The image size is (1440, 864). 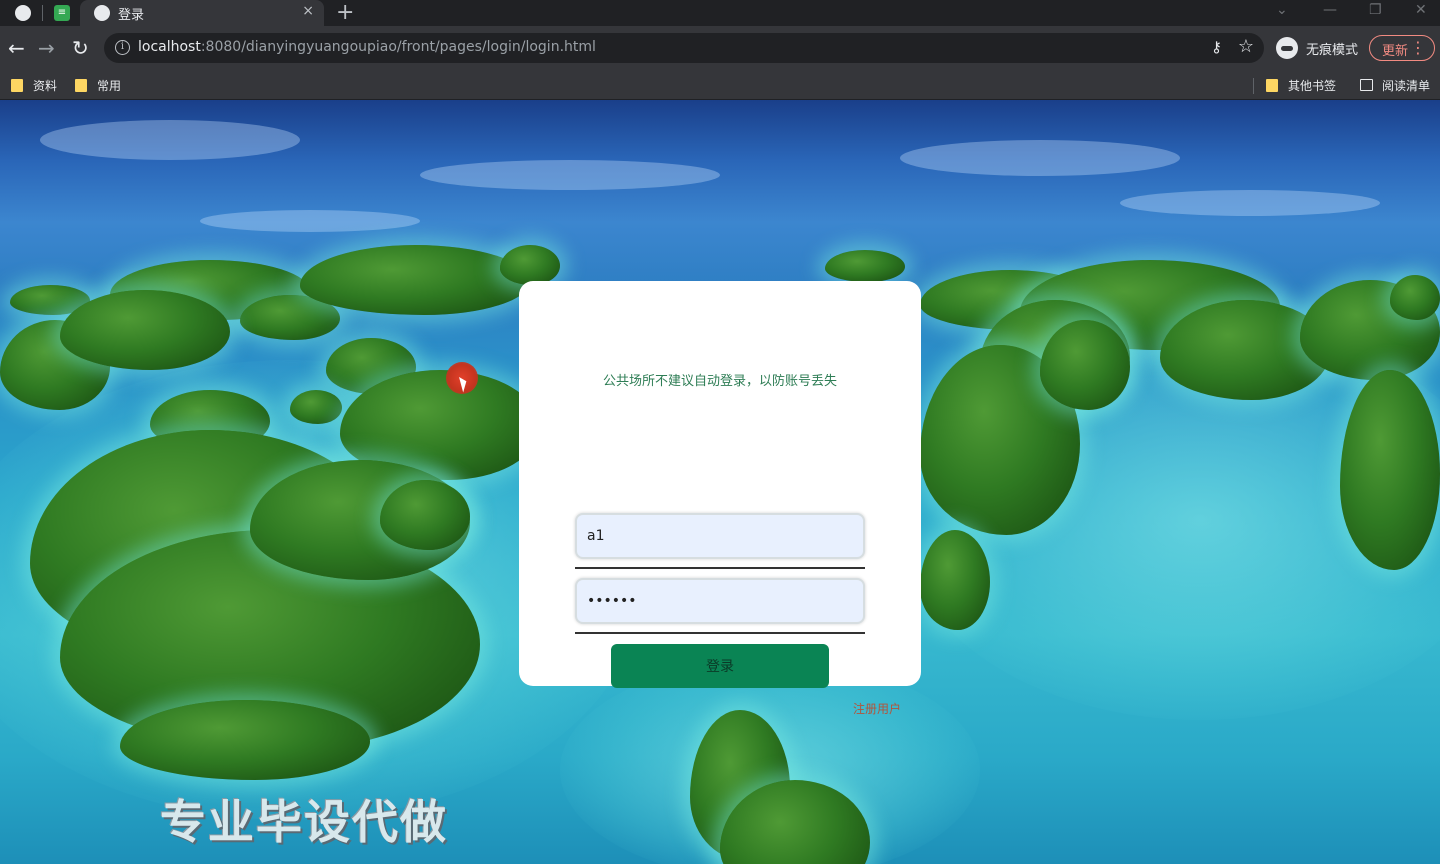 What do you see at coordinates (1253, 86) in the screenshot?
I see `bookmark-divider` at bounding box center [1253, 86].